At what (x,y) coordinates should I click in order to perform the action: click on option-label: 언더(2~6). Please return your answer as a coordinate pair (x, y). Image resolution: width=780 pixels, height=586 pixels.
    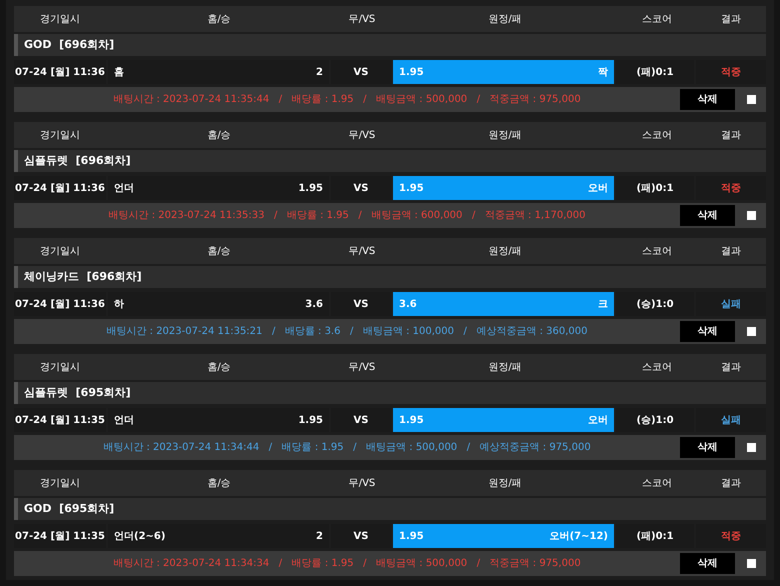
    Looking at the image, I should click on (140, 537).